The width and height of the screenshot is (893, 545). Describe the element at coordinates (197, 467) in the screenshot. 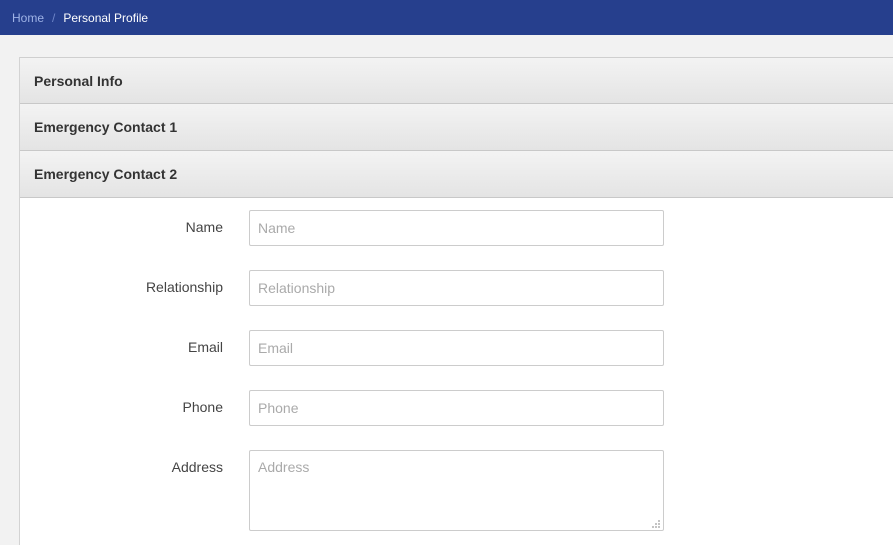

I see `address-label: Address` at that location.